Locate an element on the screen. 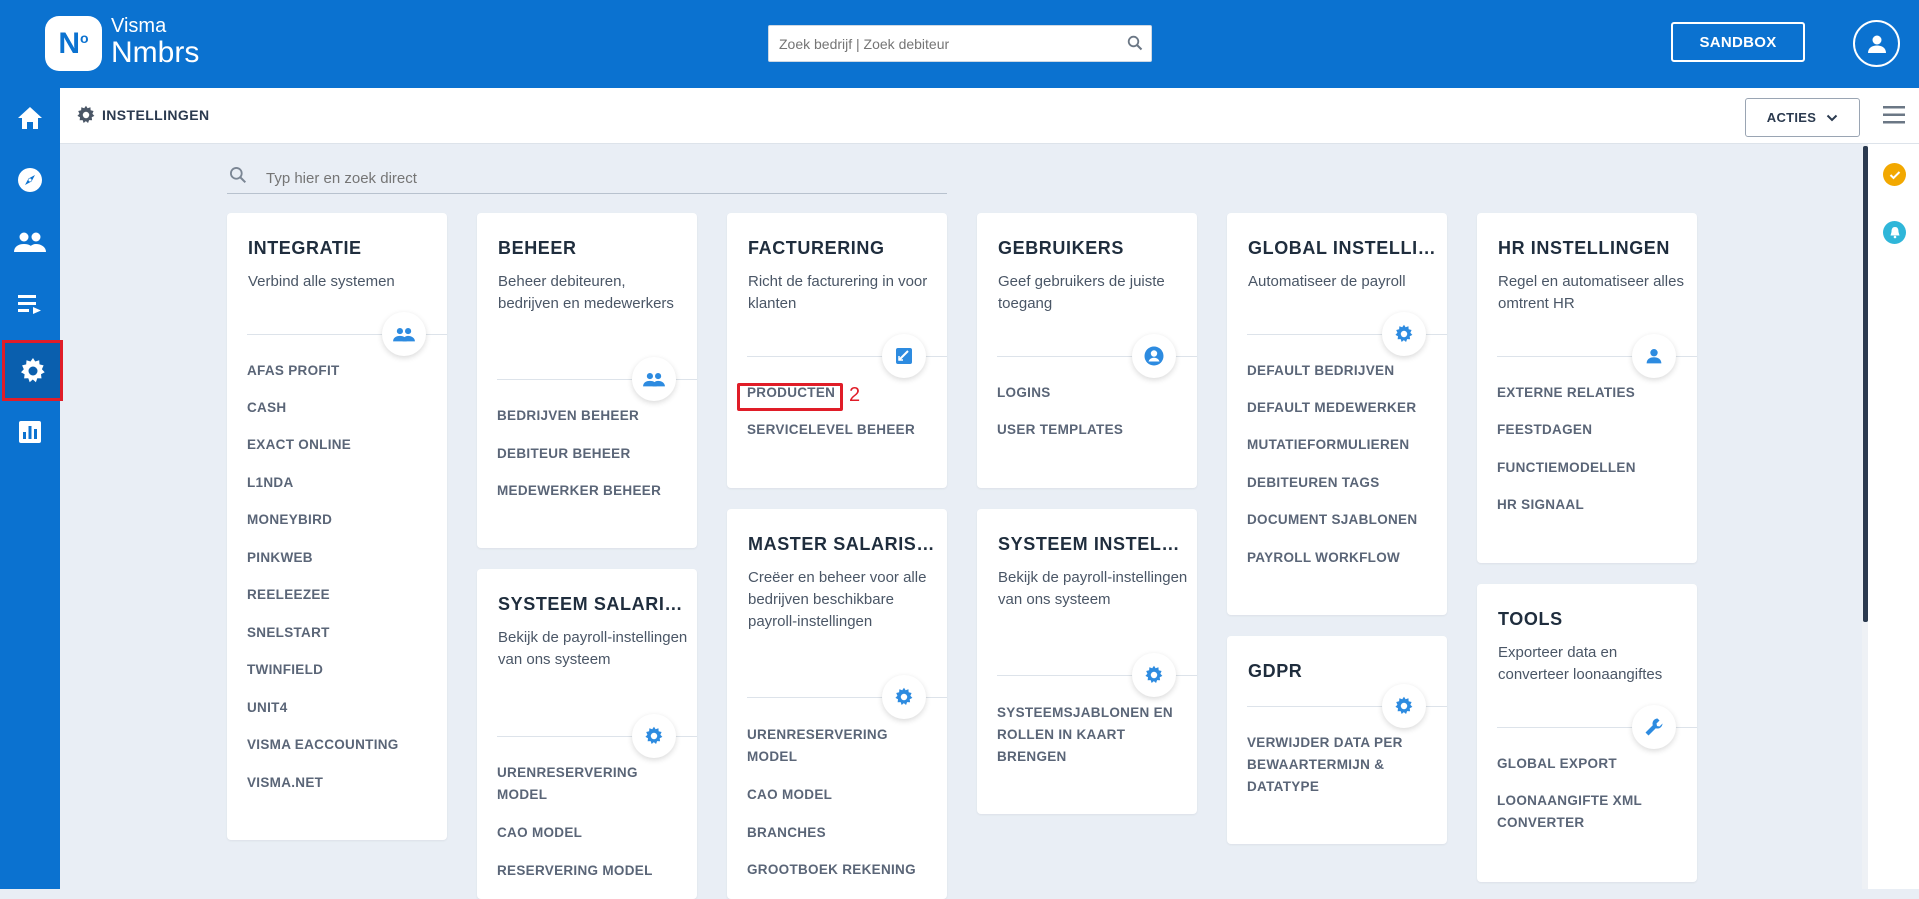 The image size is (1919, 899). company-search-input is located at coordinates (960, 43).